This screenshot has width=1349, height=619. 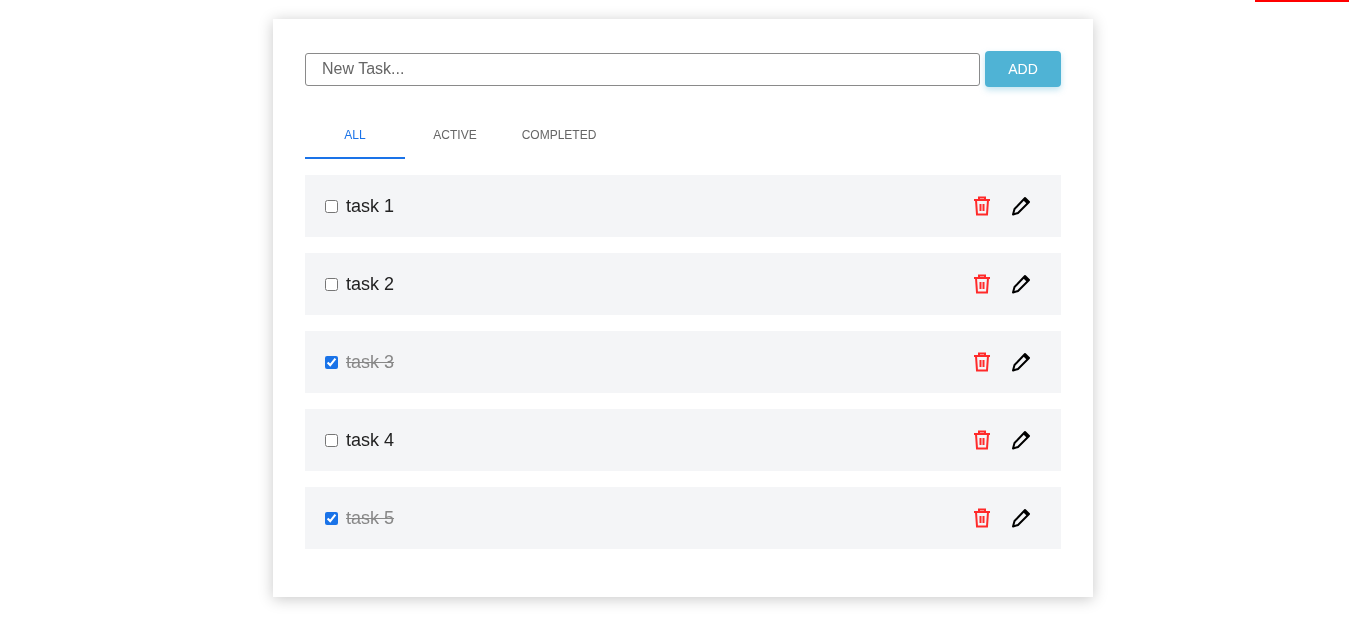 I want to click on task-text: task 3, so click(x=370, y=362).